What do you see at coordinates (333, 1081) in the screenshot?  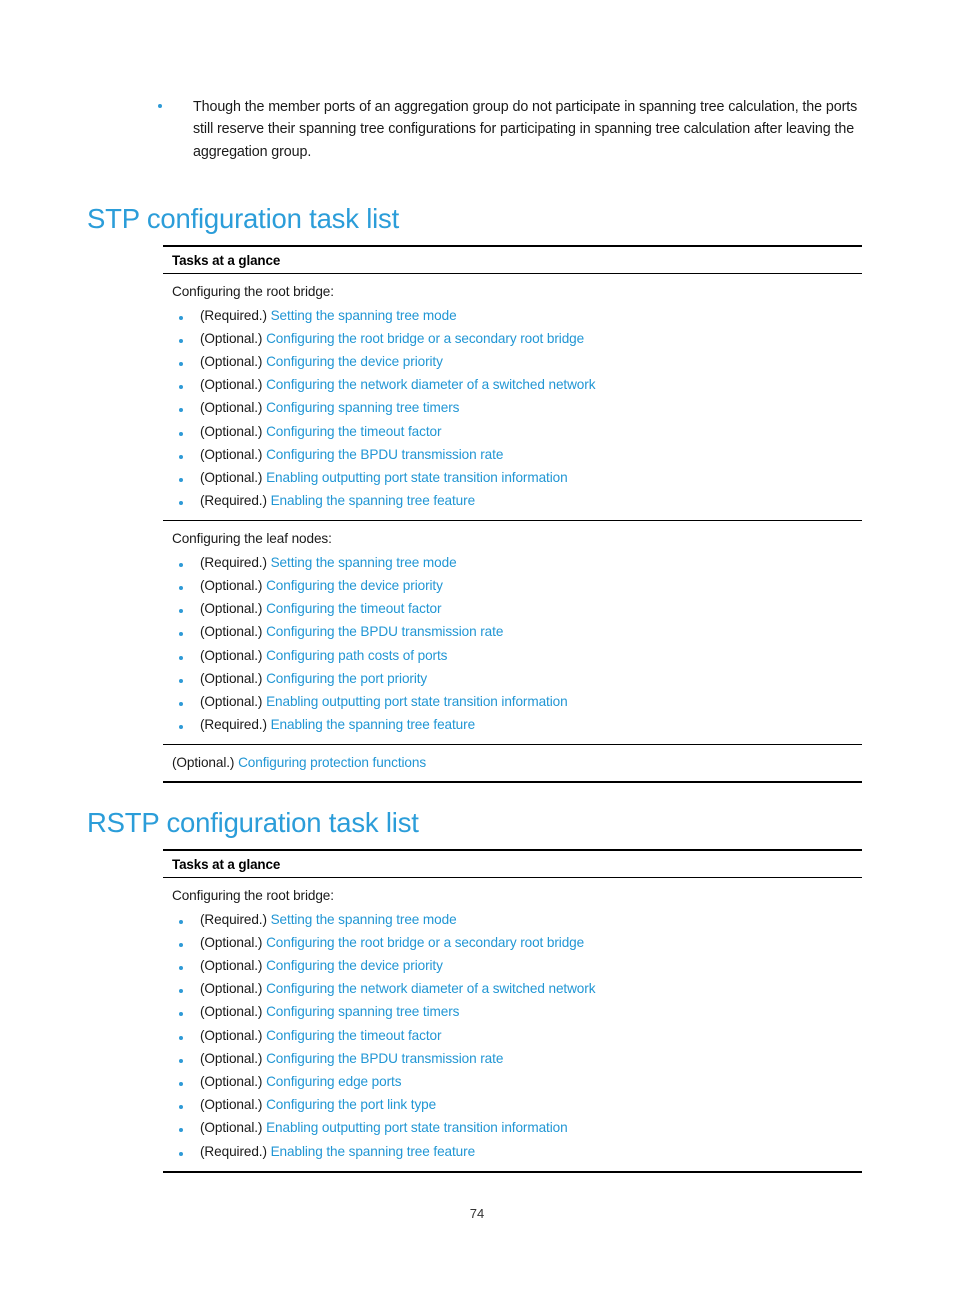 I see `task-link: Configuring edge ports` at bounding box center [333, 1081].